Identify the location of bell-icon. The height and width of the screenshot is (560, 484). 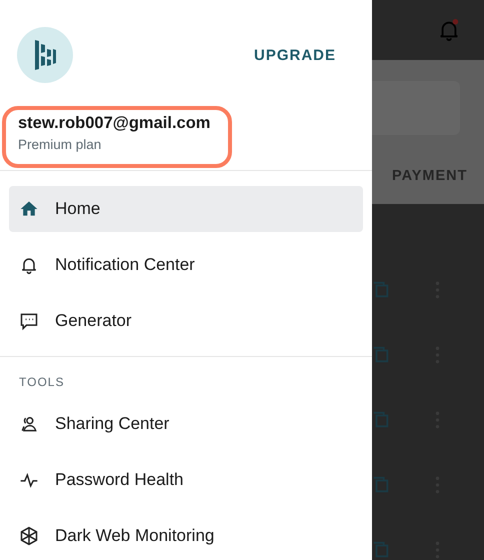
(449, 30).